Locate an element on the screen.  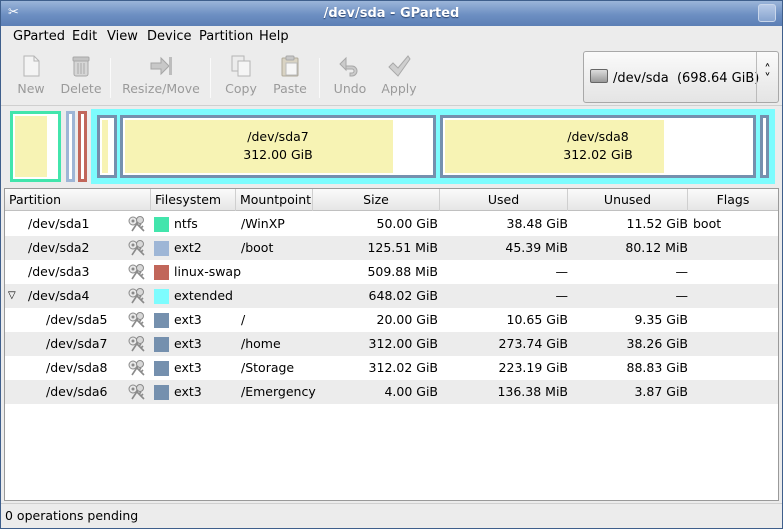
device-size: (698.64 GiB) is located at coordinates (718, 78).